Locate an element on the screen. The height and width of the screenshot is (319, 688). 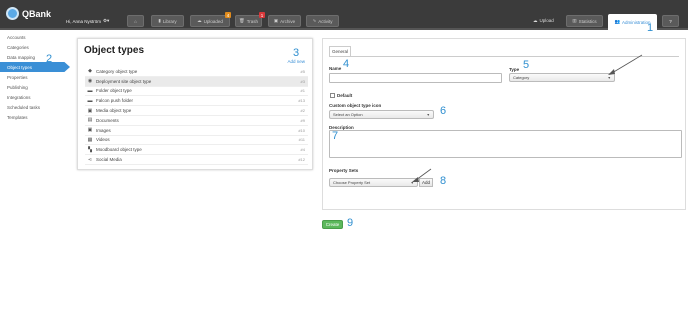
annotation-3: 3 is located at coordinates (296, 53).